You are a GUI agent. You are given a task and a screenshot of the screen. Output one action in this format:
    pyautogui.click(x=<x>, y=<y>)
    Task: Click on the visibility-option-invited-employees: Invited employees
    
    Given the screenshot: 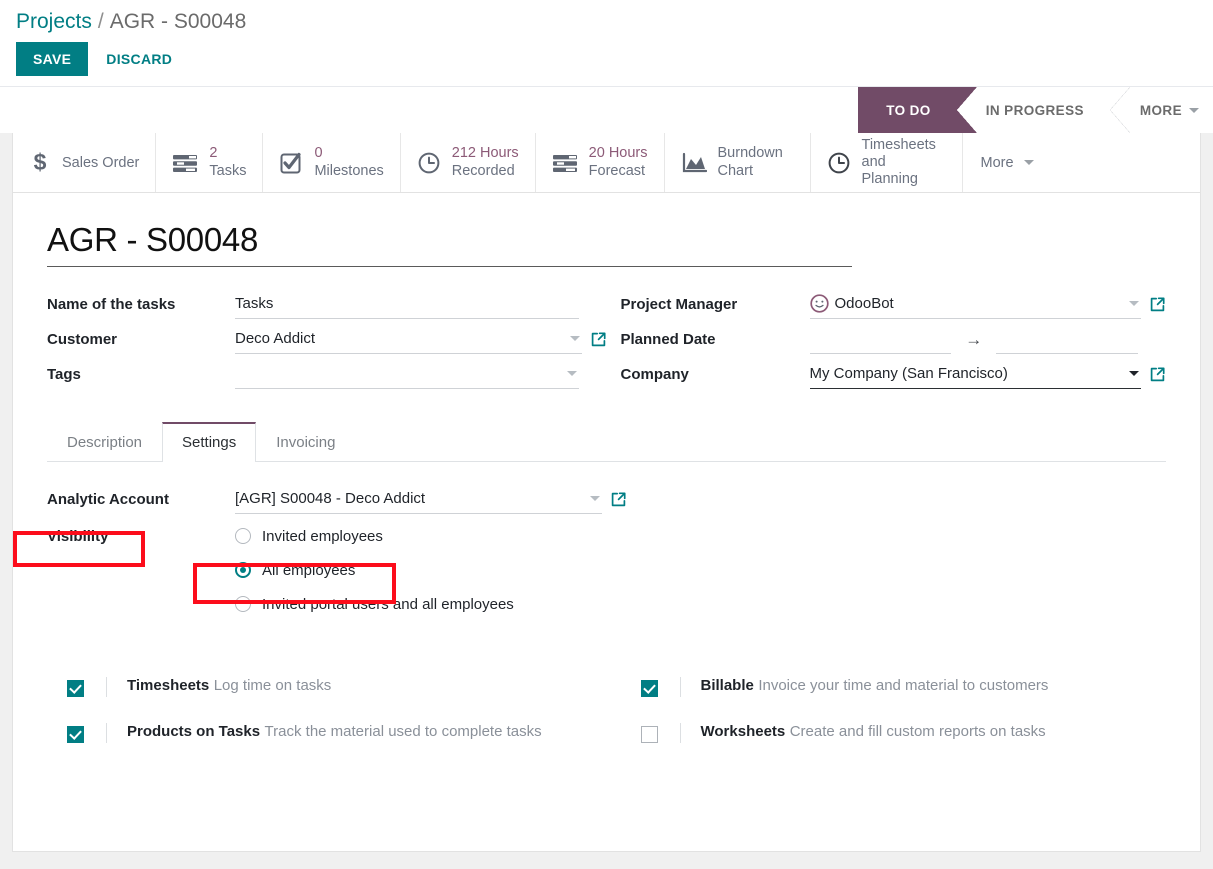 What is the action you would take?
    pyautogui.click(x=374, y=536)
    